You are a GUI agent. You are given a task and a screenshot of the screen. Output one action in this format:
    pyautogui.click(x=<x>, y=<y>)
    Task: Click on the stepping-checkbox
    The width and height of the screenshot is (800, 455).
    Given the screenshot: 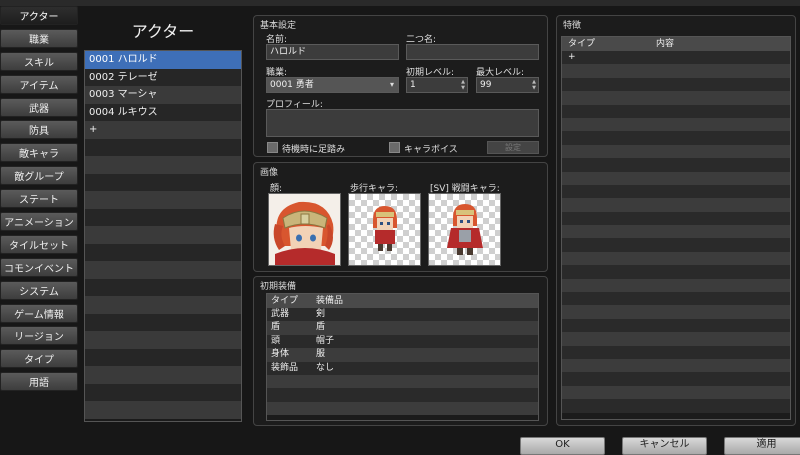 What is the action you would take?
    pyautogui.click(x=272, y=147)
    